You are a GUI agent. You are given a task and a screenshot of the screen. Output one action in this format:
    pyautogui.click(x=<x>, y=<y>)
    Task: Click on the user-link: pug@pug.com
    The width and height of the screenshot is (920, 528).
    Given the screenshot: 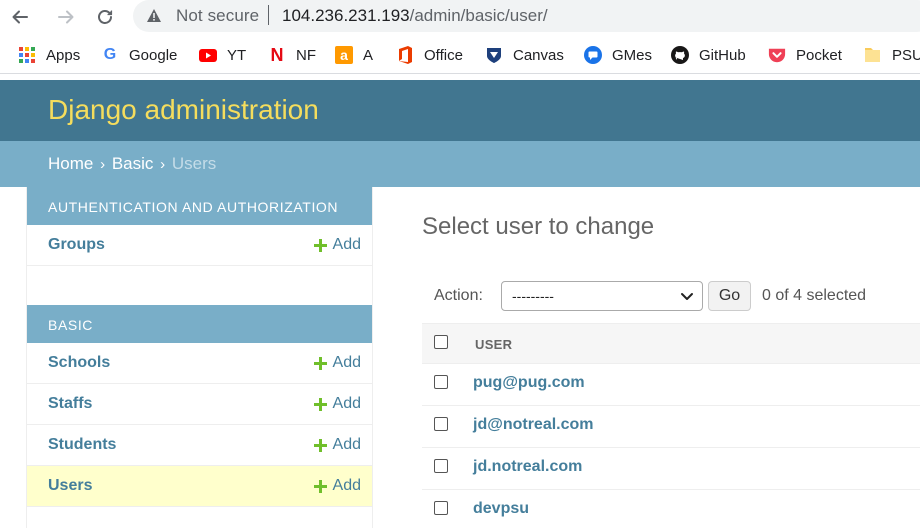 What is the action you would take?
    pyautogui.click(x=529, y=383)
    